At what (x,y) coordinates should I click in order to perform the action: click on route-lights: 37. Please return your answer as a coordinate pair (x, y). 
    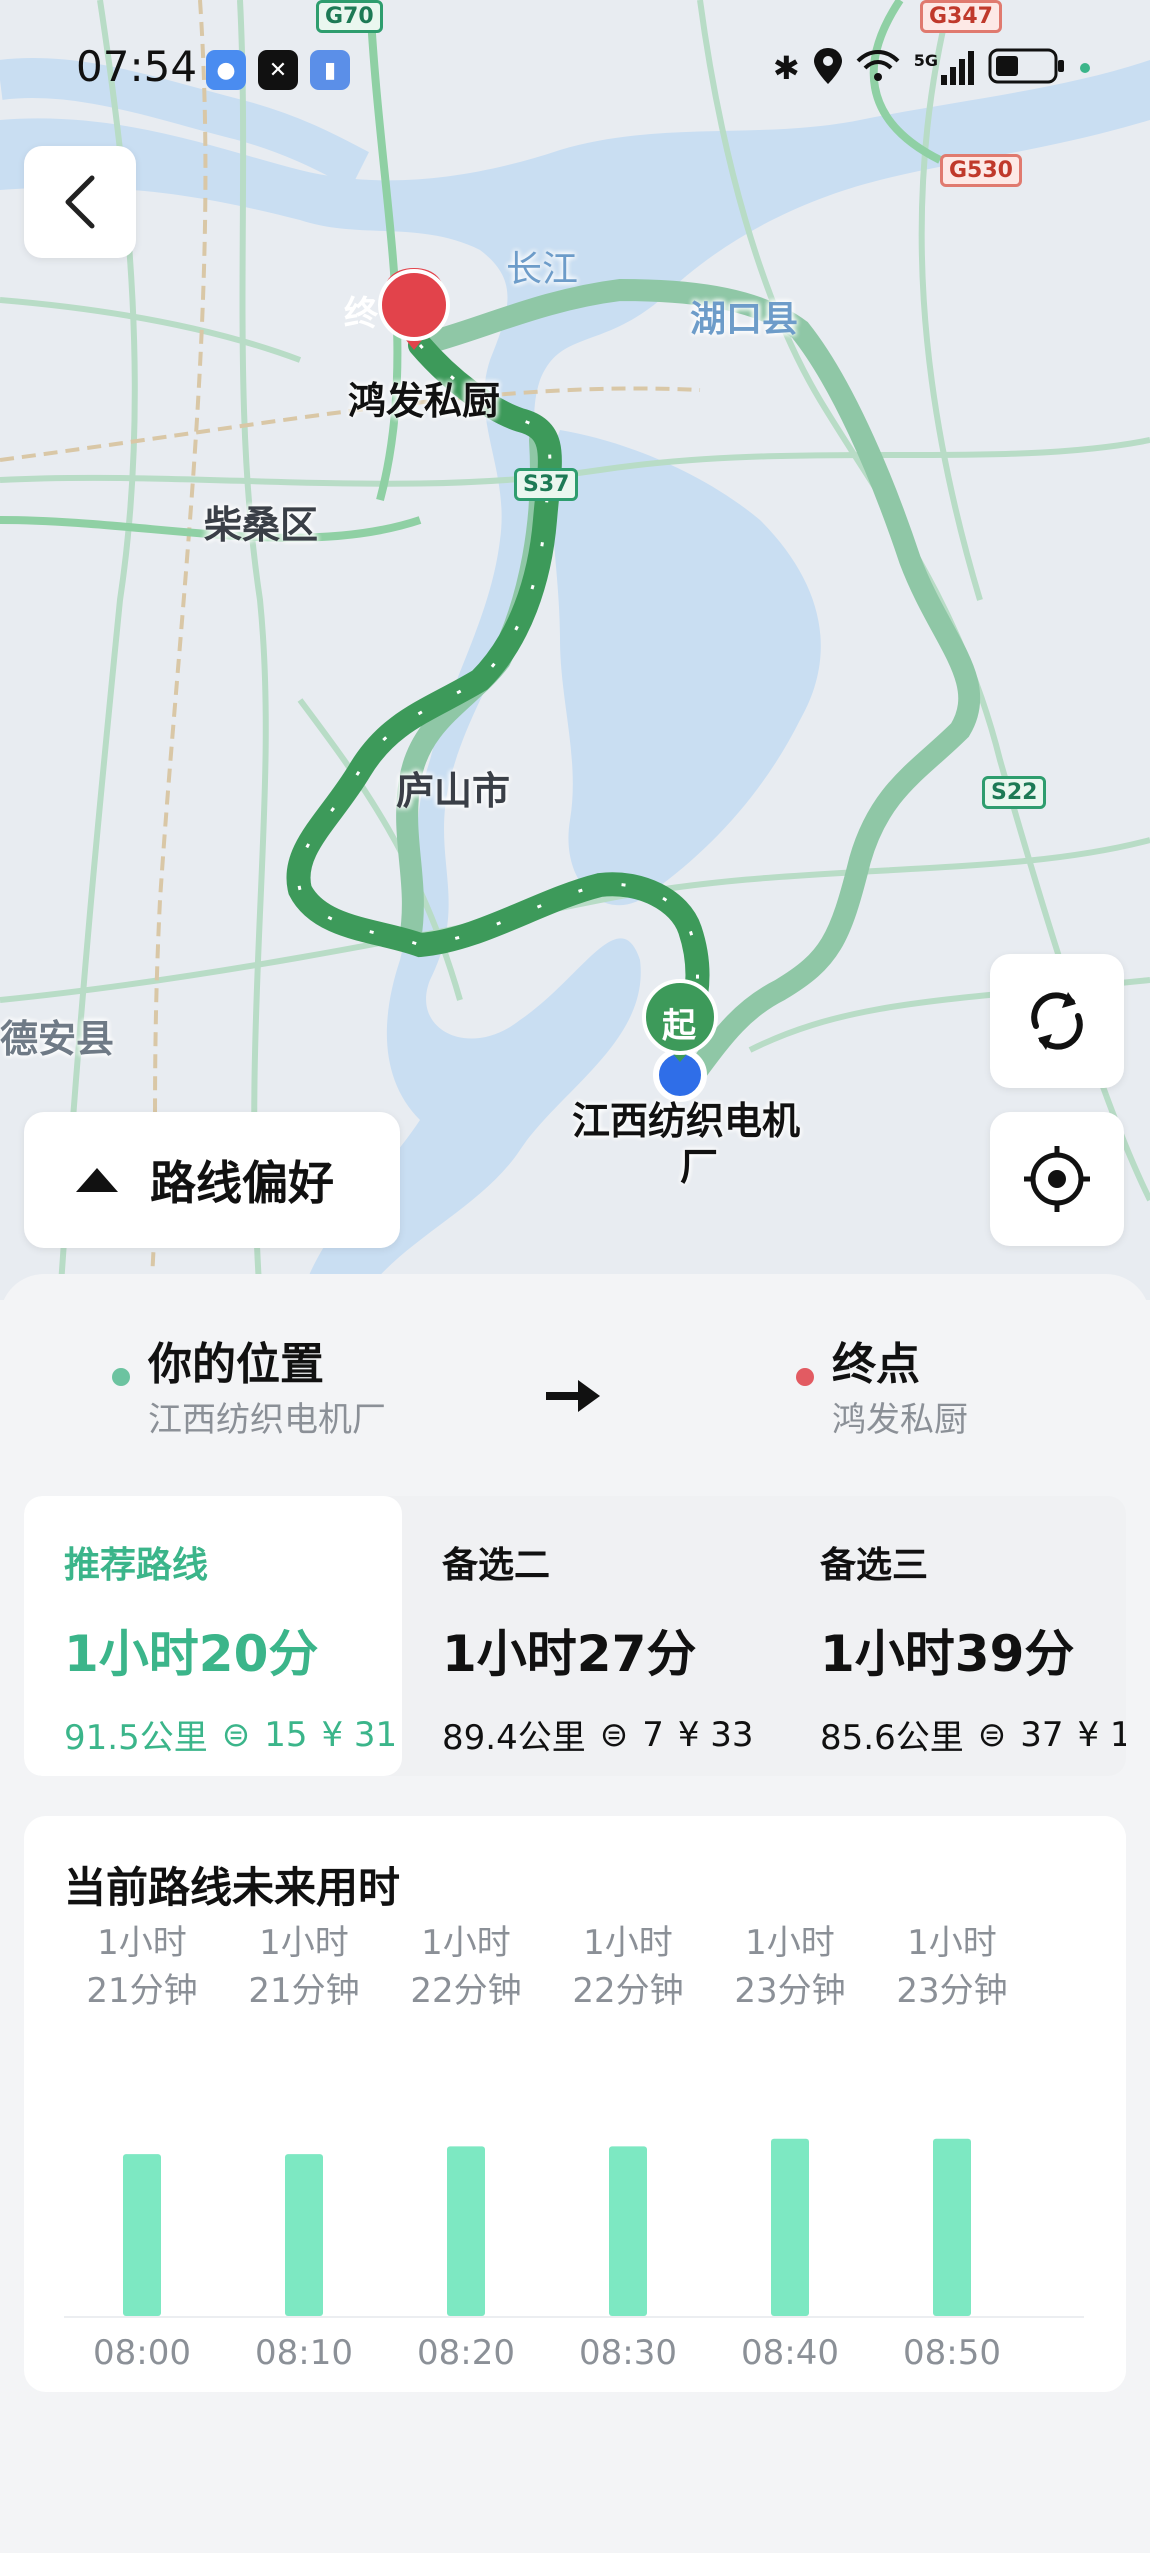
    Looking at the image, I should click on (1042, 1734).